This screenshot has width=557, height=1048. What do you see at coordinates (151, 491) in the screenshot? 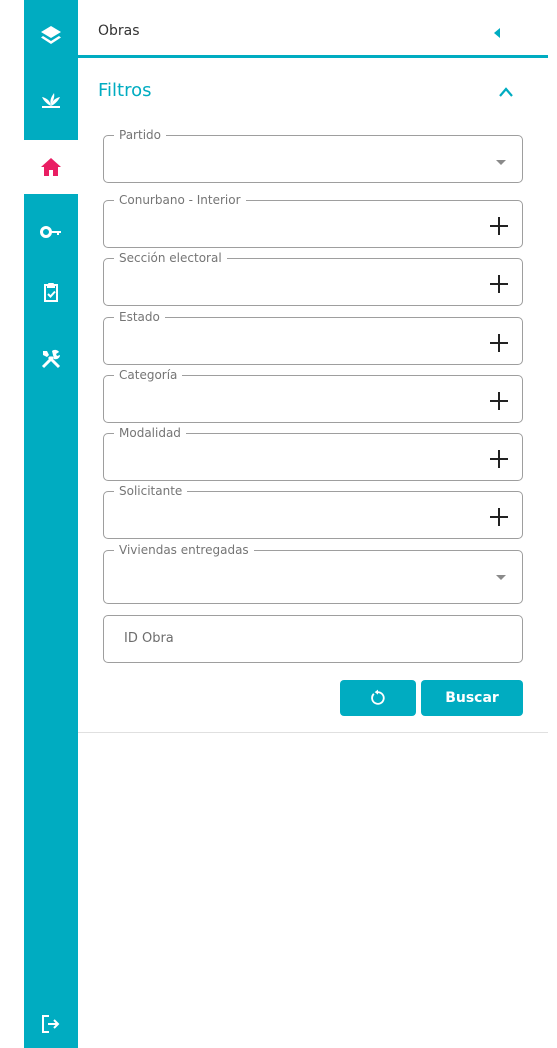
I see `field-label: Solicitante` at bounding box center [151, 491].